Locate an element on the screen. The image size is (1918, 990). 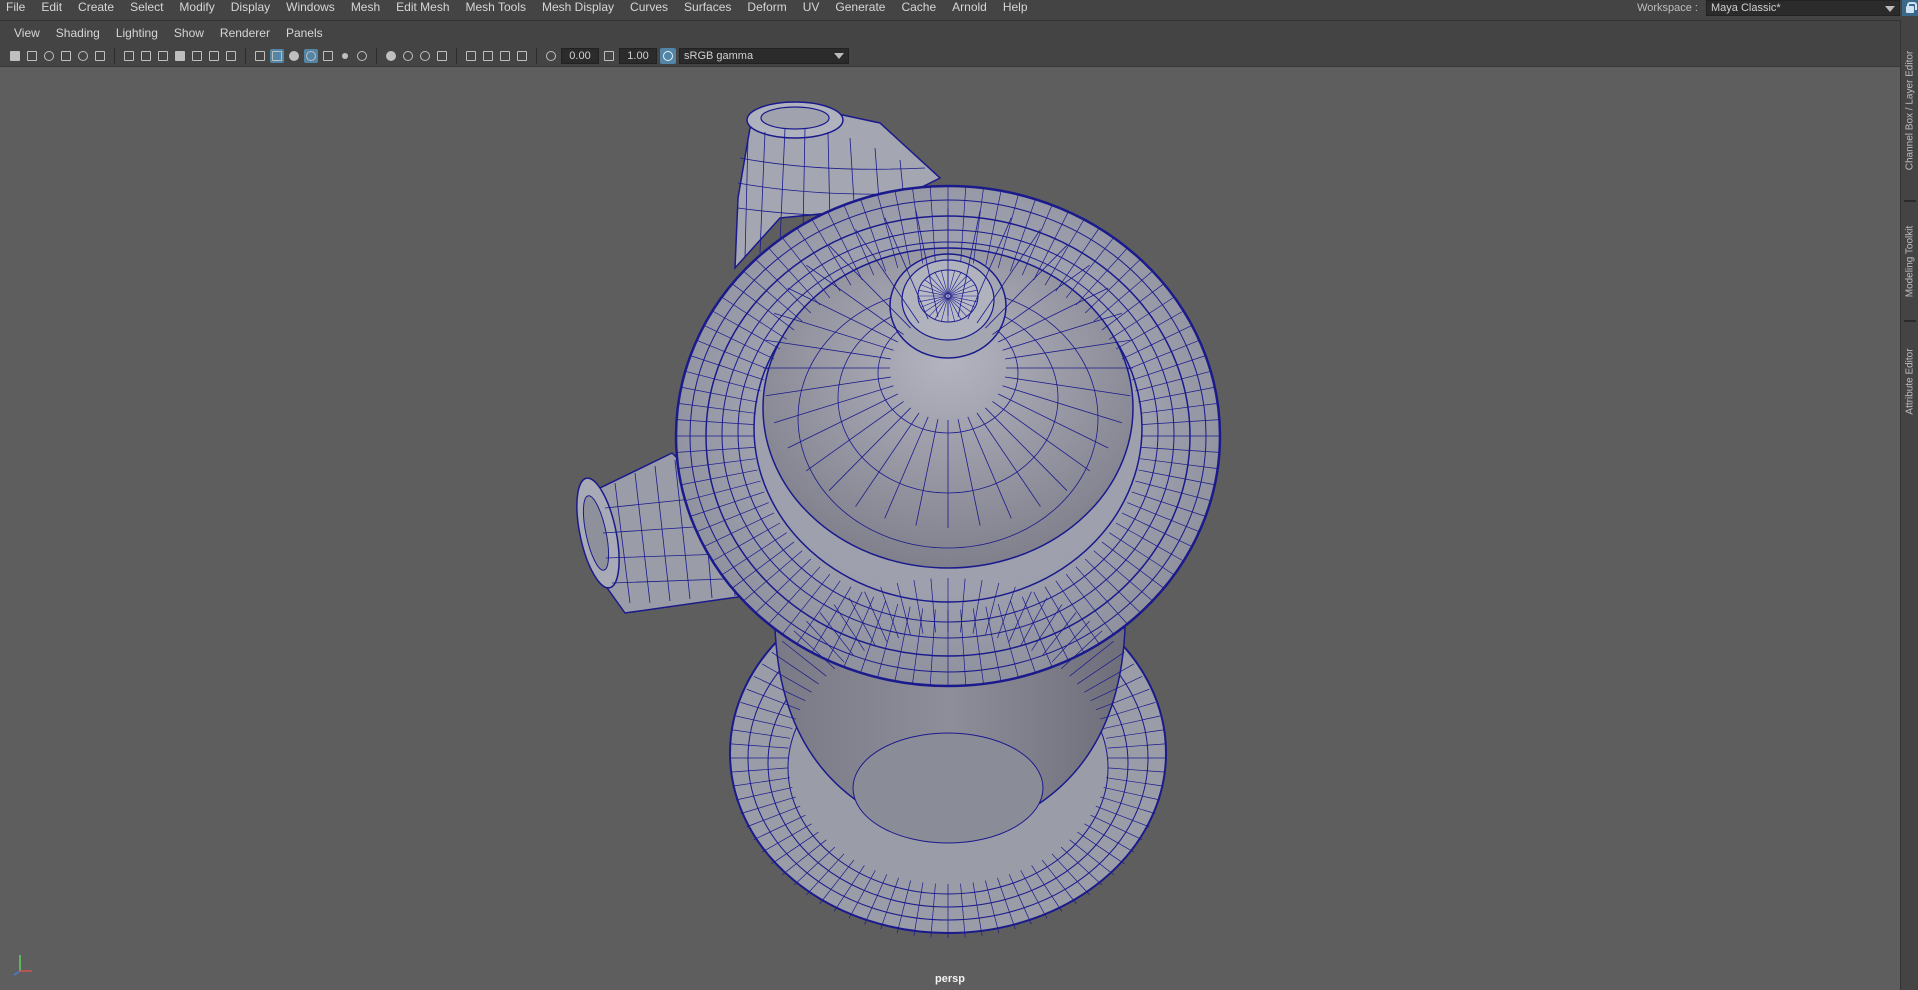
menu-edit-mesh: Edit Mesh is located at coordinates (422, 7).